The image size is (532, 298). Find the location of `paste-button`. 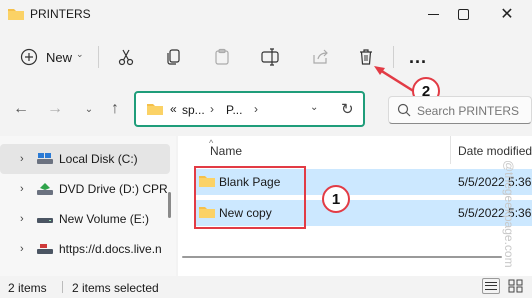

paste-button is located at coordinates (222, 57).